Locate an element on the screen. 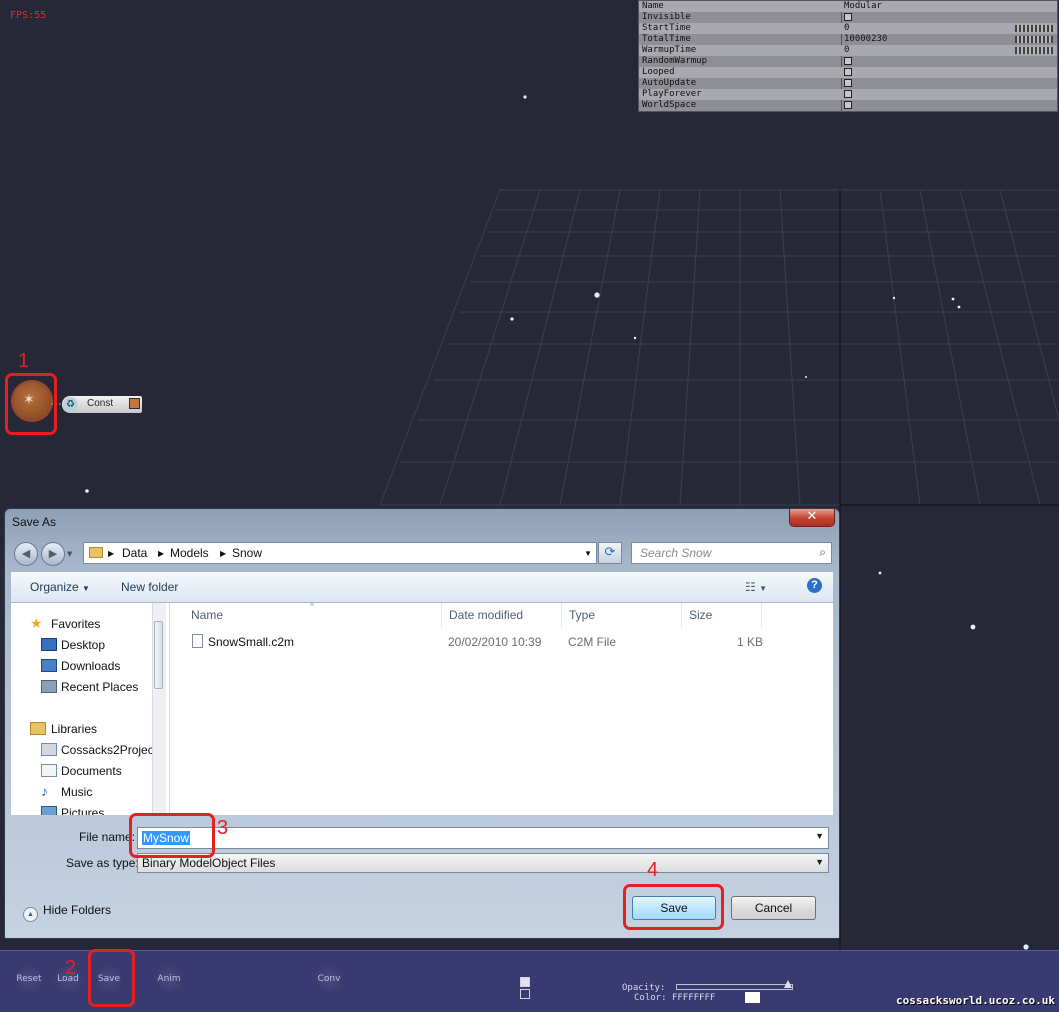  close-button: ✕ is located at coordinates (812, 518).